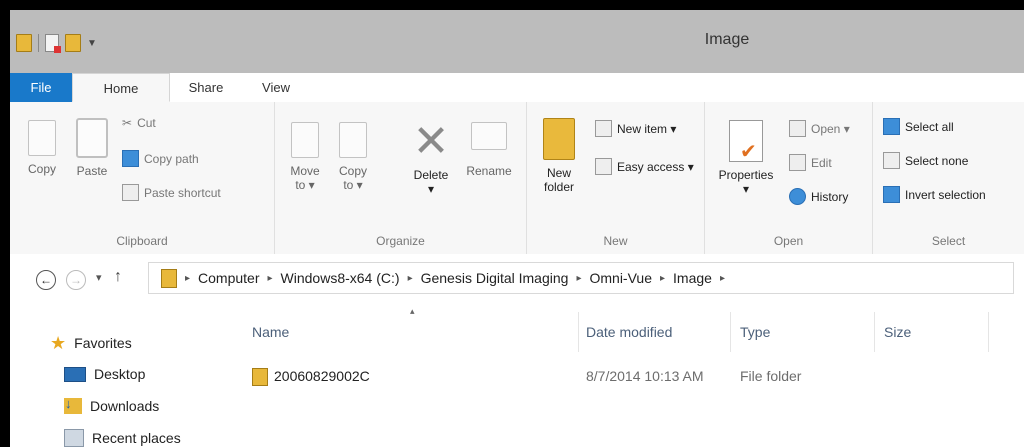 Image resolution: width=1024 pixels, height=447 pixels. I want to click on select-all-button: Select all, so click(918, 126).